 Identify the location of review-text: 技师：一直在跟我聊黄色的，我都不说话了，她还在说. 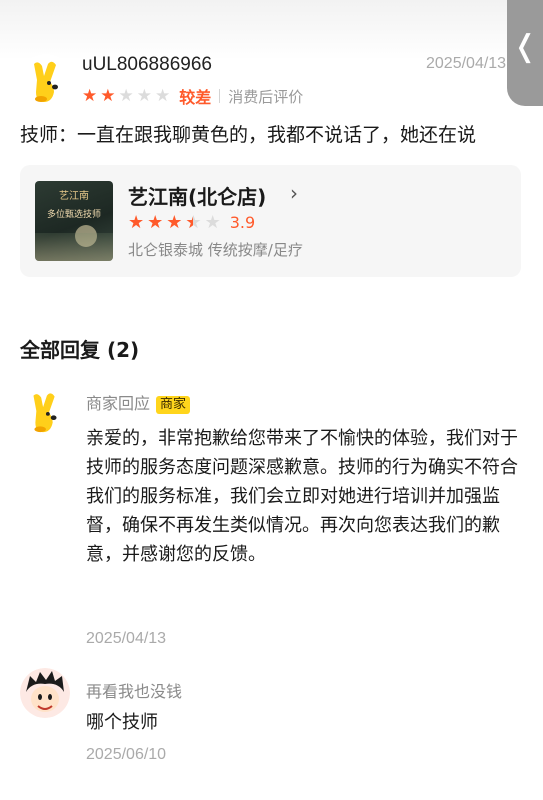
(248, 135).